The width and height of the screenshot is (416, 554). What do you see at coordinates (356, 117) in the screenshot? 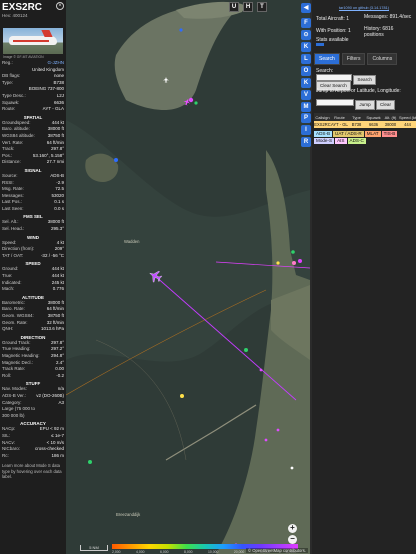
I see `column-header: Type` at bounding box center [356, 117].